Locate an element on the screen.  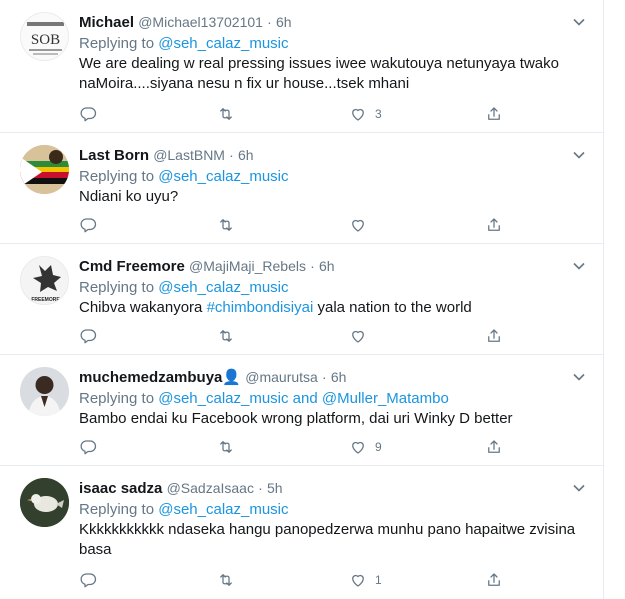
mention-link: @Muller_Matambo is located at coordinates (385, 398).